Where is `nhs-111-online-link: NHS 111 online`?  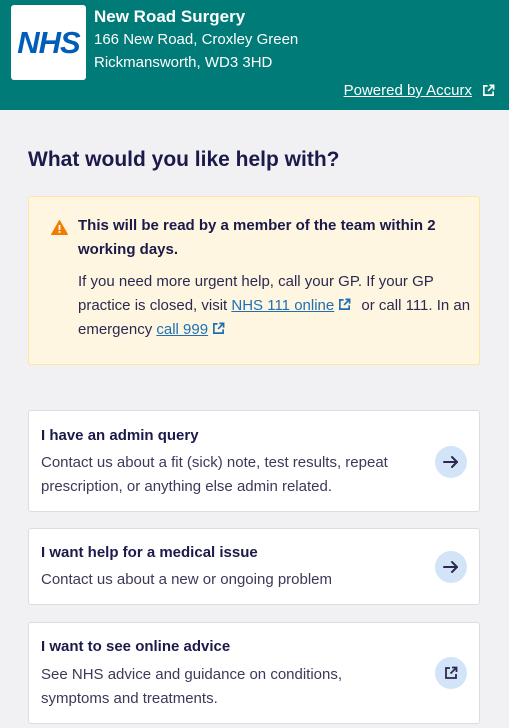 nhs-111-online-link: NHS 111 online is located at coordinates (282, 305).